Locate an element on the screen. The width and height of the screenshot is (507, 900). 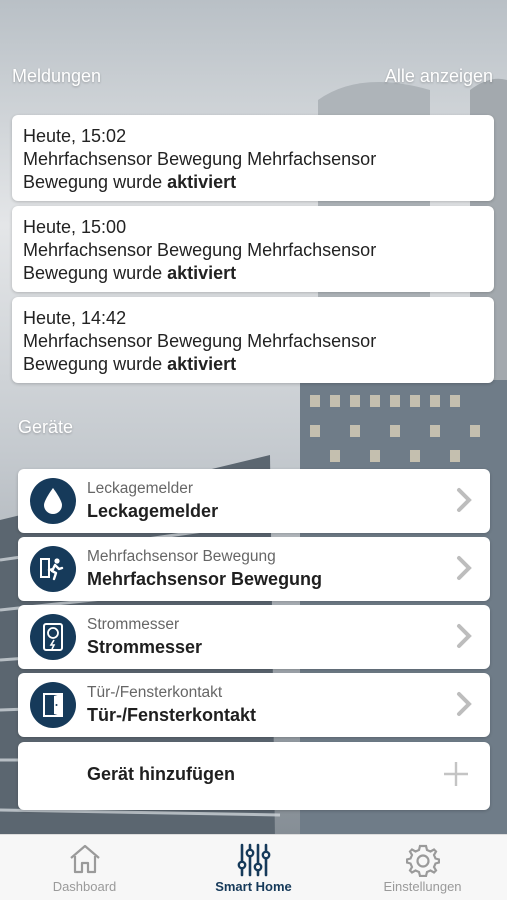
device-row-leckagemelder: Leckagemelder Leckagemelder is located at coordinates (254, 501).